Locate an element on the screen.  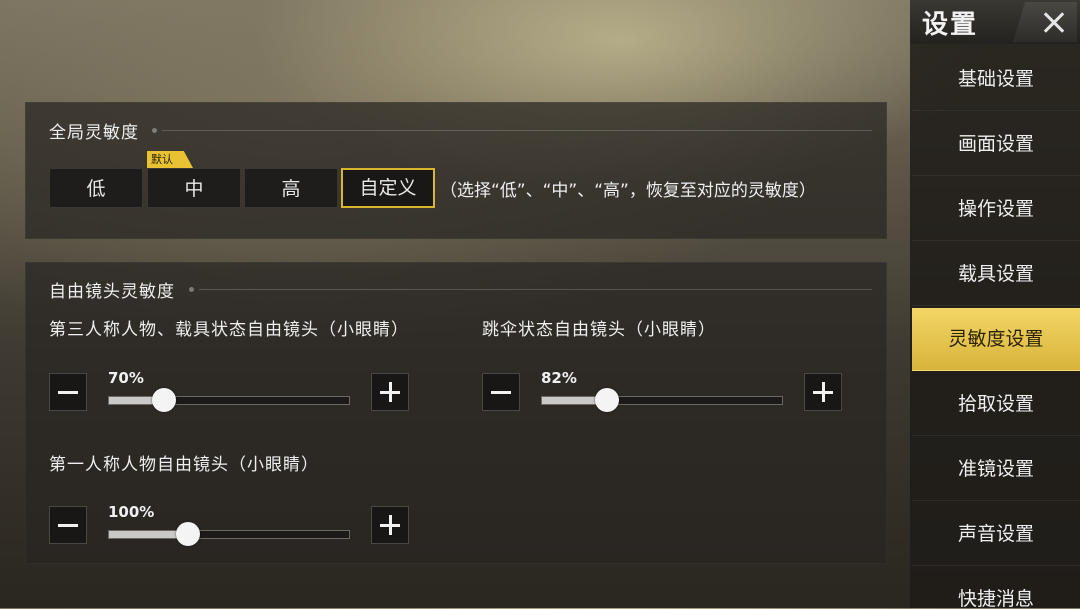
parachute-slider is located at coordinates (662, 400).